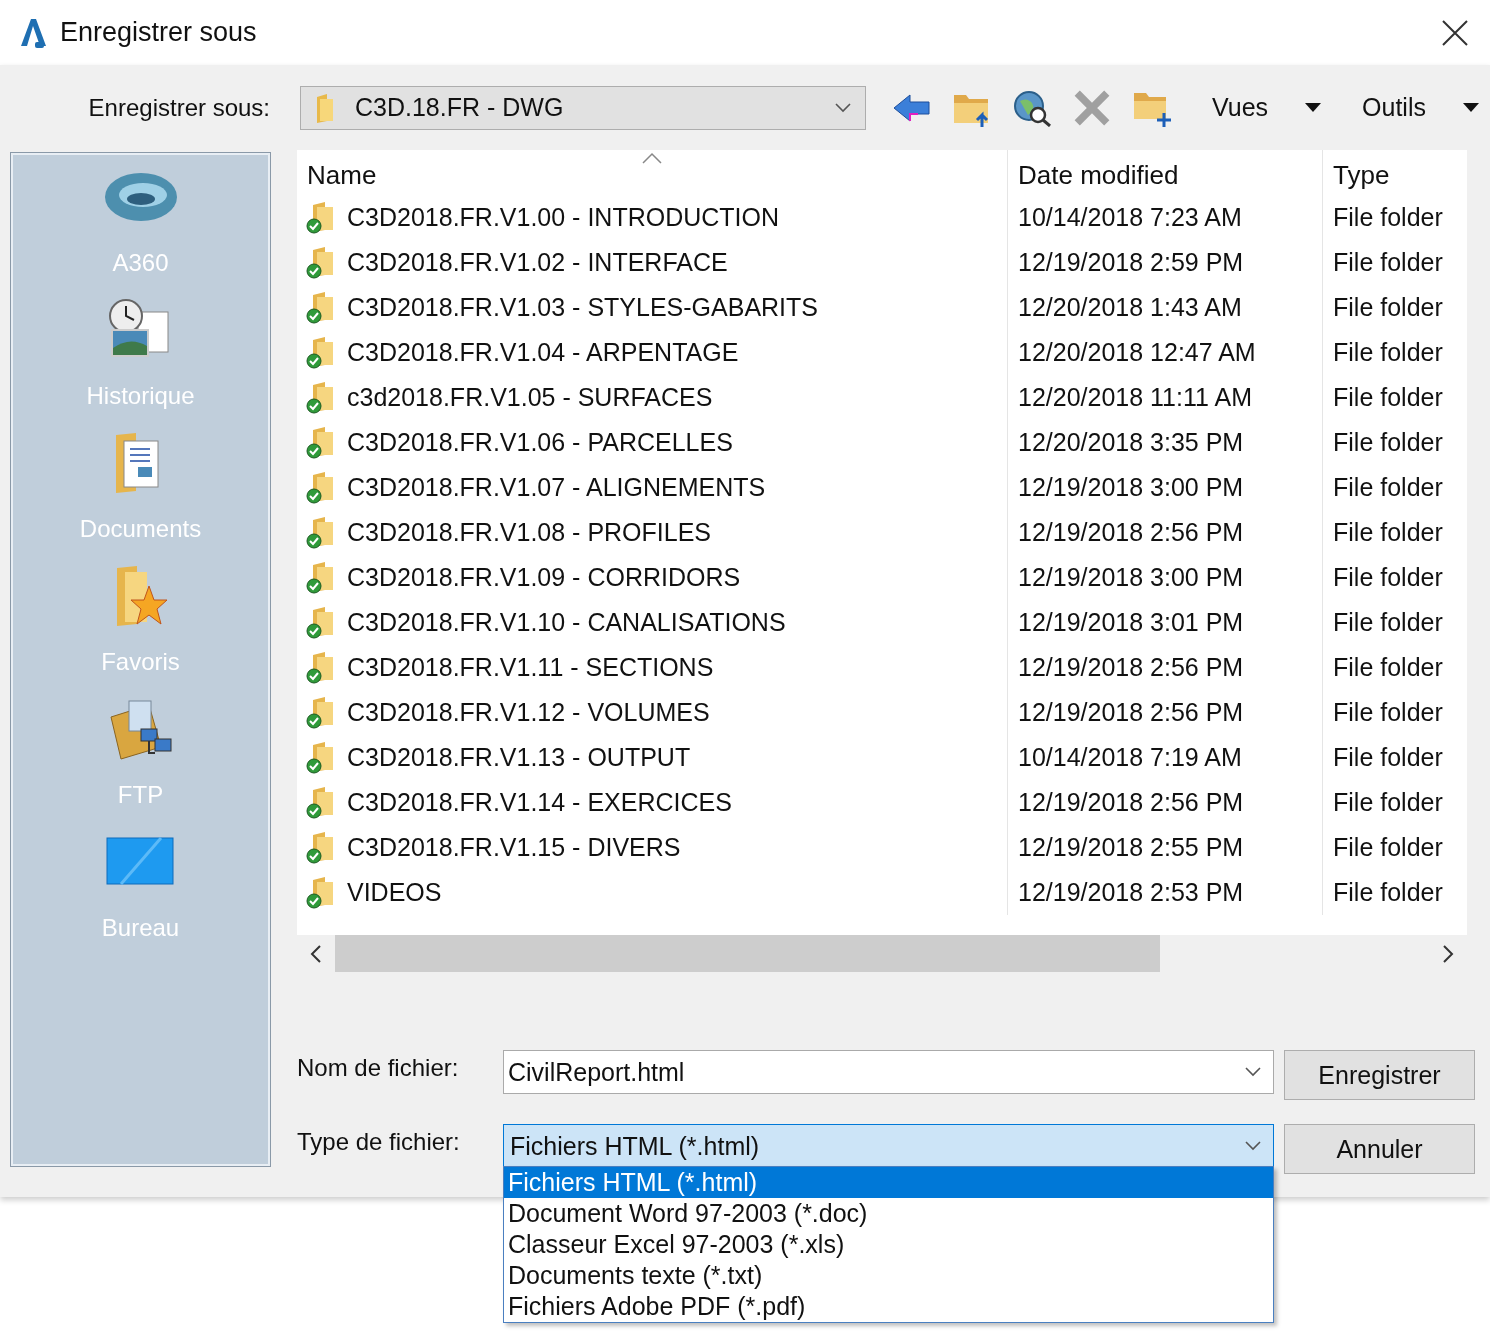 The width and height of the screenshot is (1490, 1333). Describe the element at coordinates (888, 1182) in the screenshot. I see `filetype-option: Fichiers HTML (*.html)` at that location.